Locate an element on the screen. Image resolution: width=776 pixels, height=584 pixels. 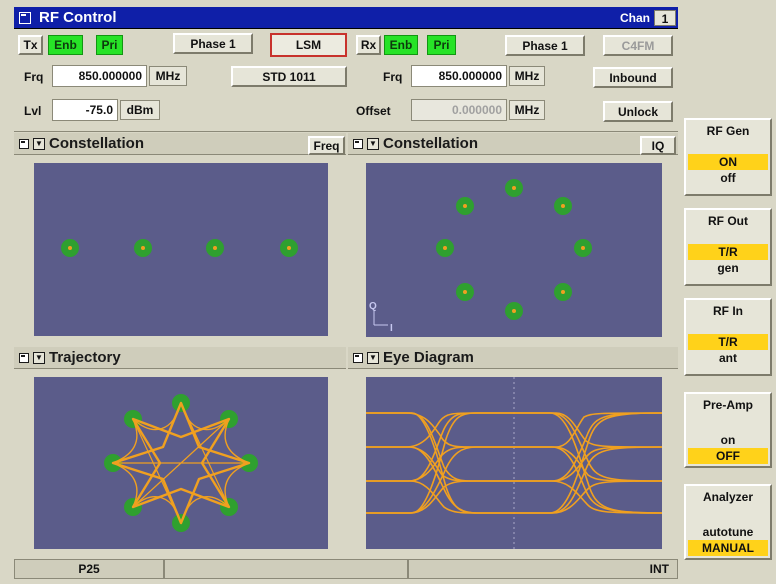
rx-inbound-button: Inbound is located at coordinates (633, 77).